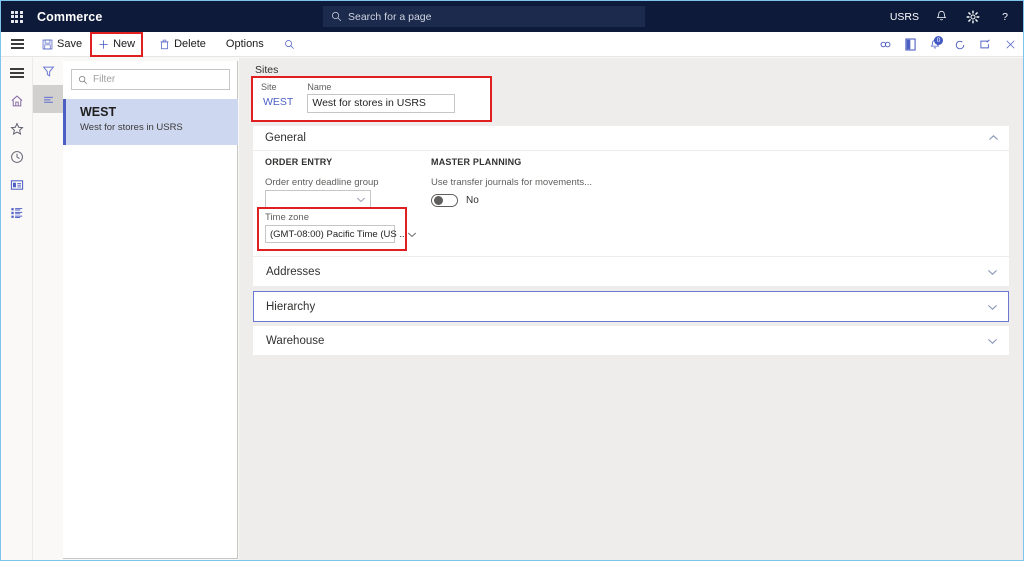  I want to click on section-warehouse-title: Warehouse, so click(295, 340).